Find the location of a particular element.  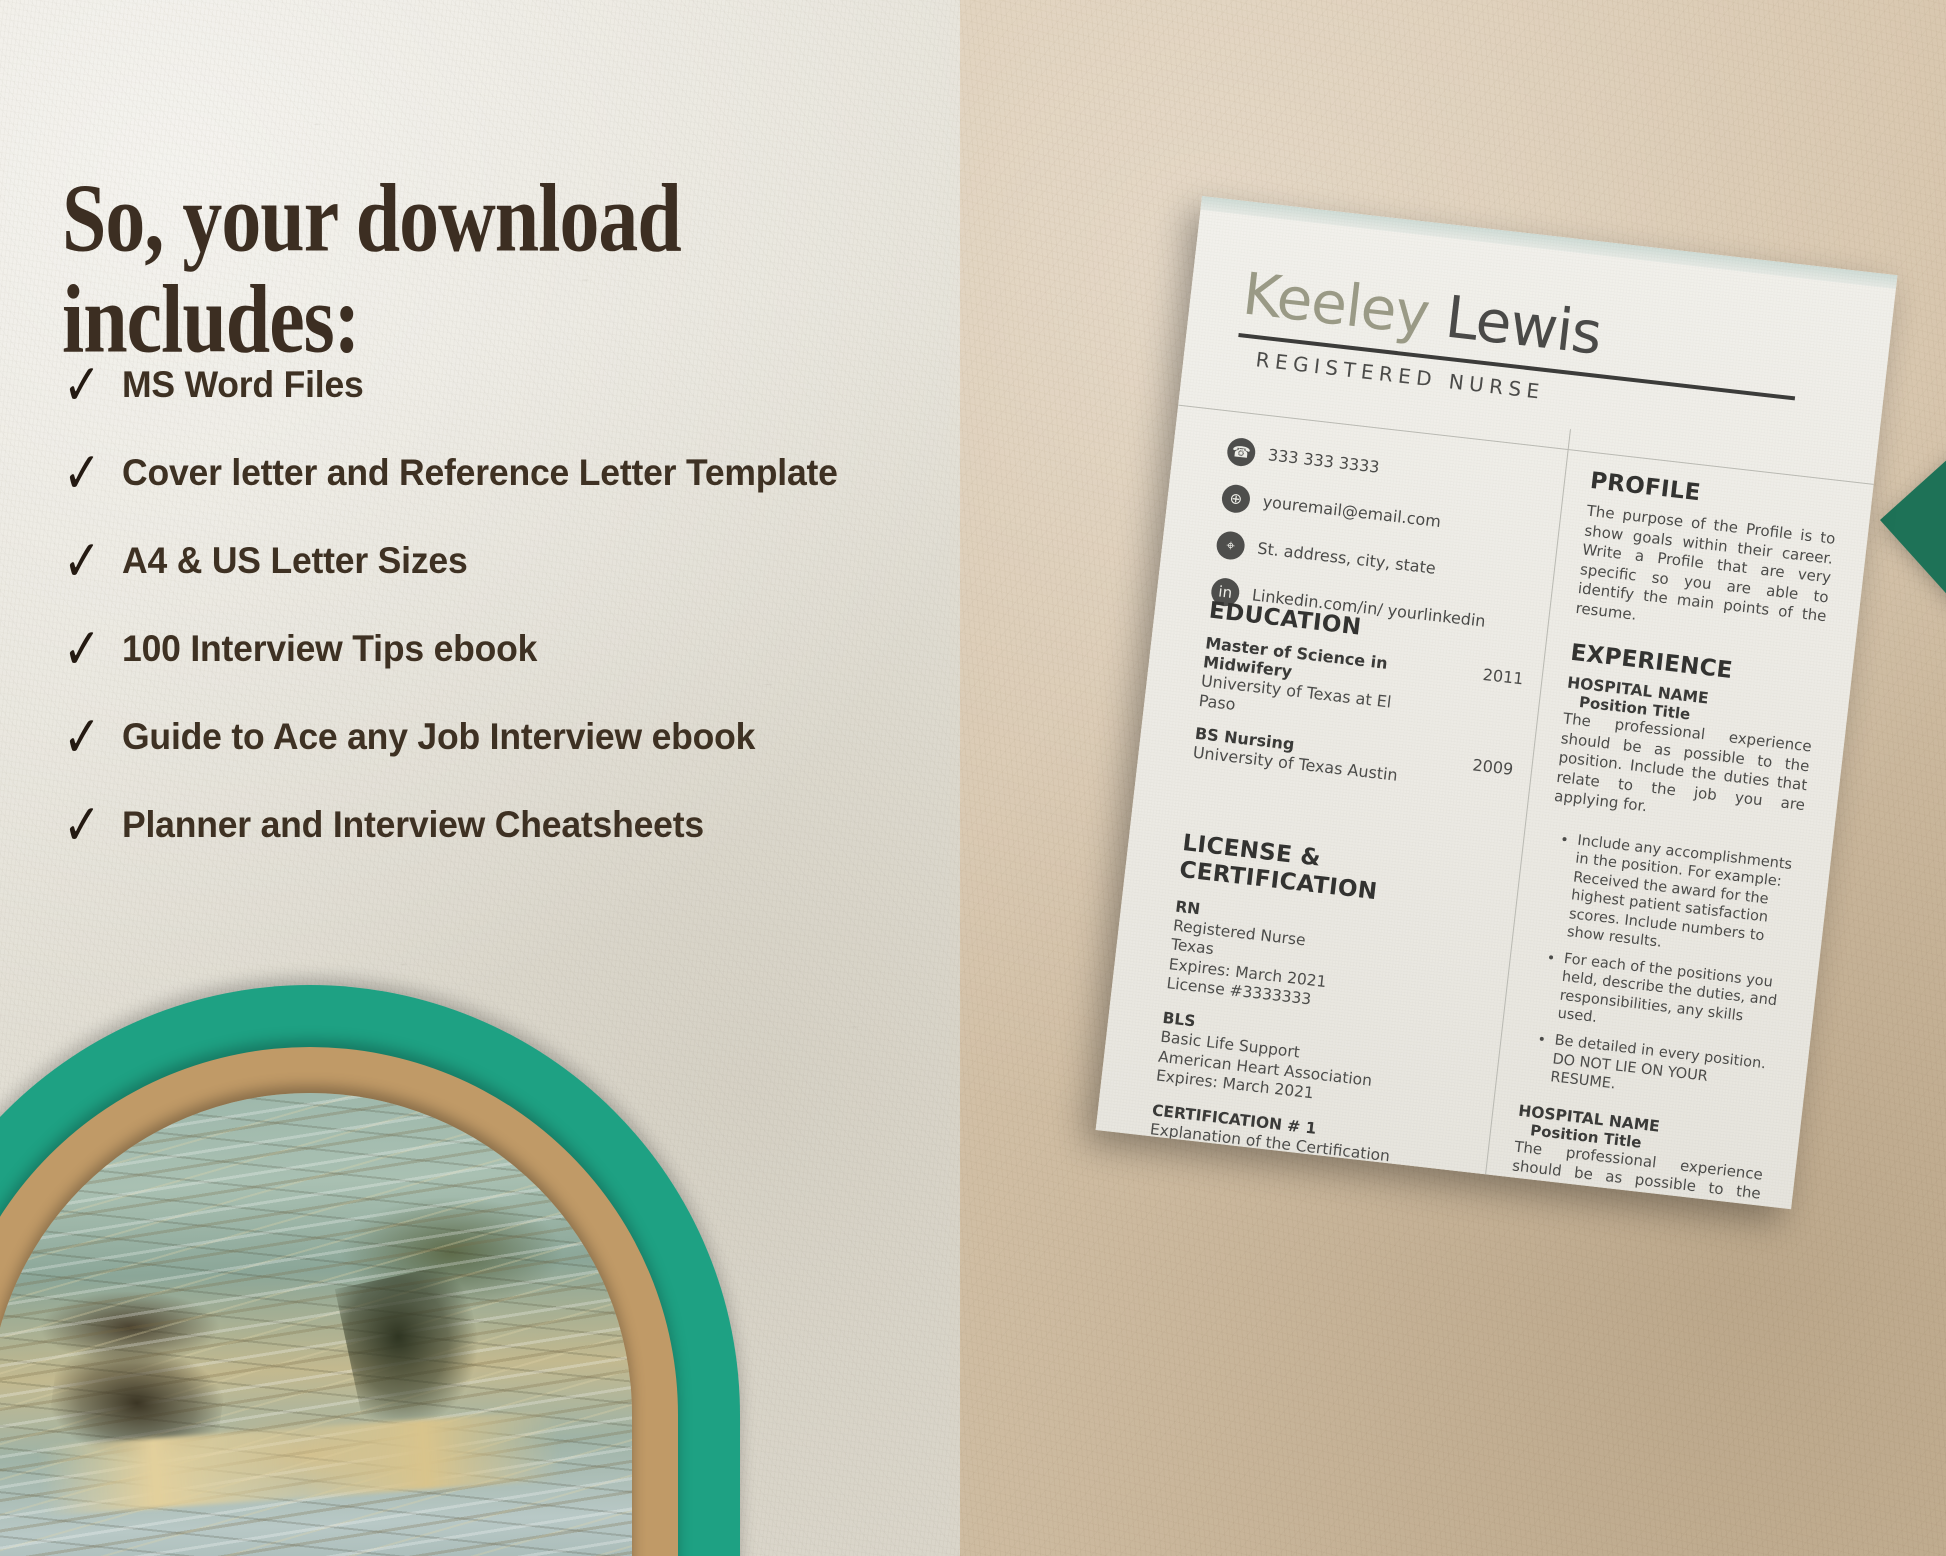

list-item: ✓ Guide to Ace any Job Interview ebook is located at coordinates (510, 737).